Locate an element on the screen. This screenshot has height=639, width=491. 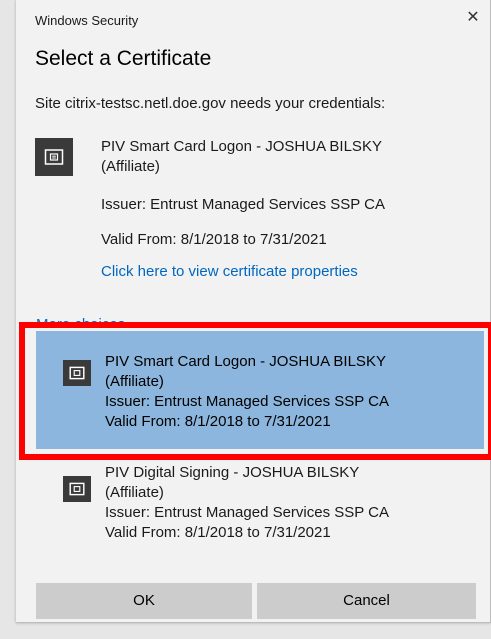
close-icon: ✕ is located at coordinates (473, 18).